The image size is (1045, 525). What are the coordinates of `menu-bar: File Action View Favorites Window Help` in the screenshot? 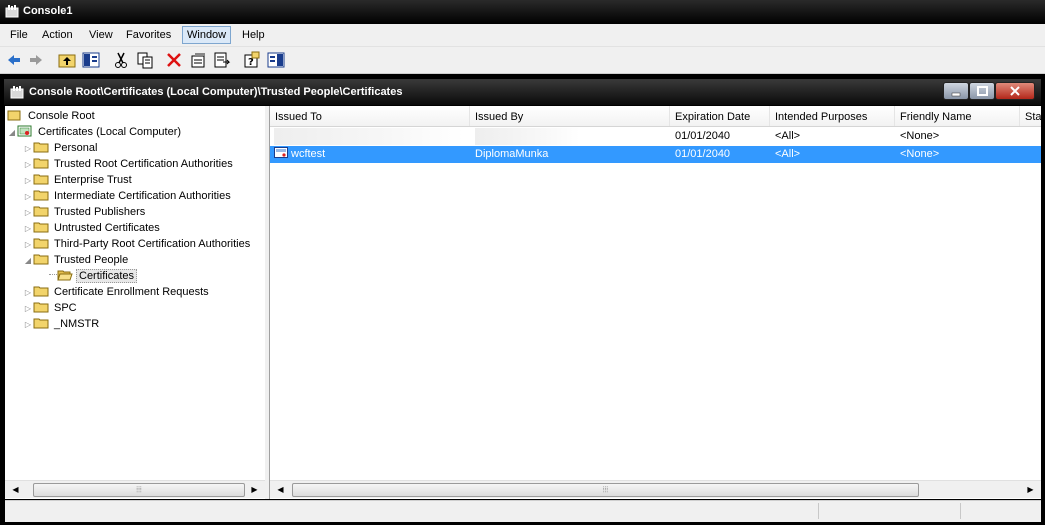 It's located at (522, 35).